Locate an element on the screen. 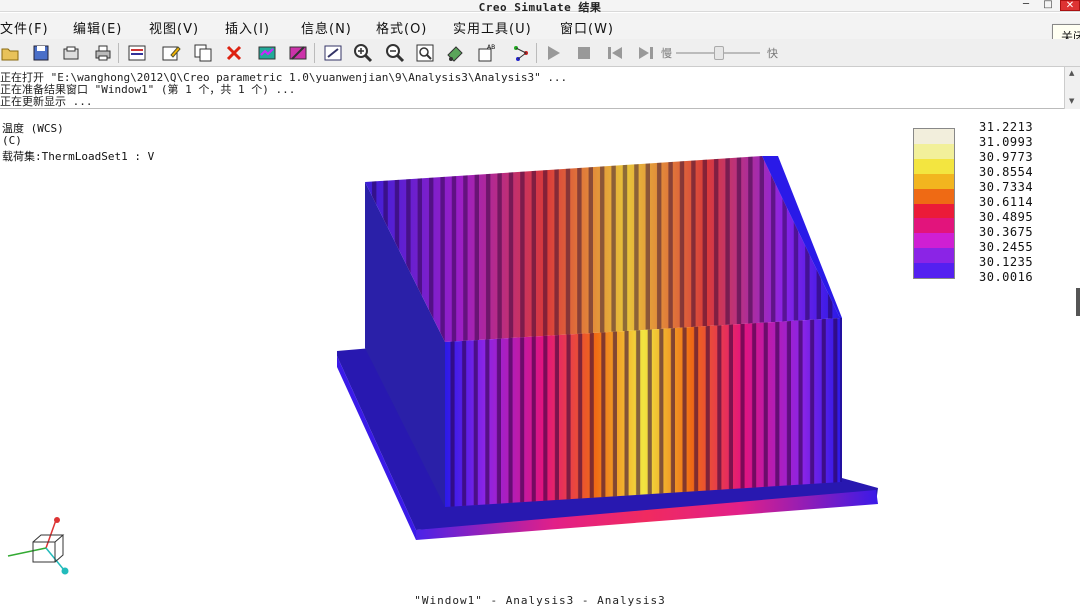 This screenshot has height=608, width=1080. step-forward-icon is located at coordinates (646, 53).